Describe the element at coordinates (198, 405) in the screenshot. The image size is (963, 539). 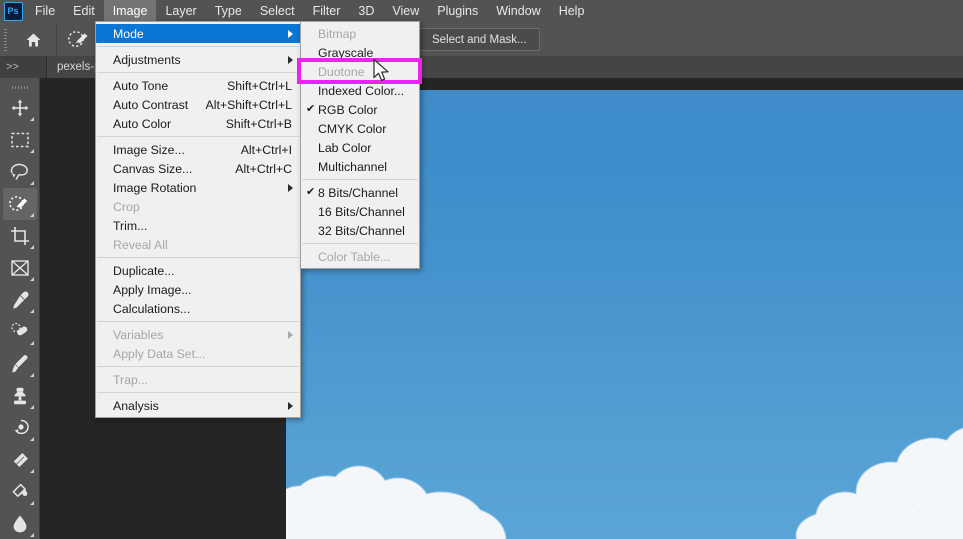
I see `image-menu-item-analysis: Analysis` at that location.